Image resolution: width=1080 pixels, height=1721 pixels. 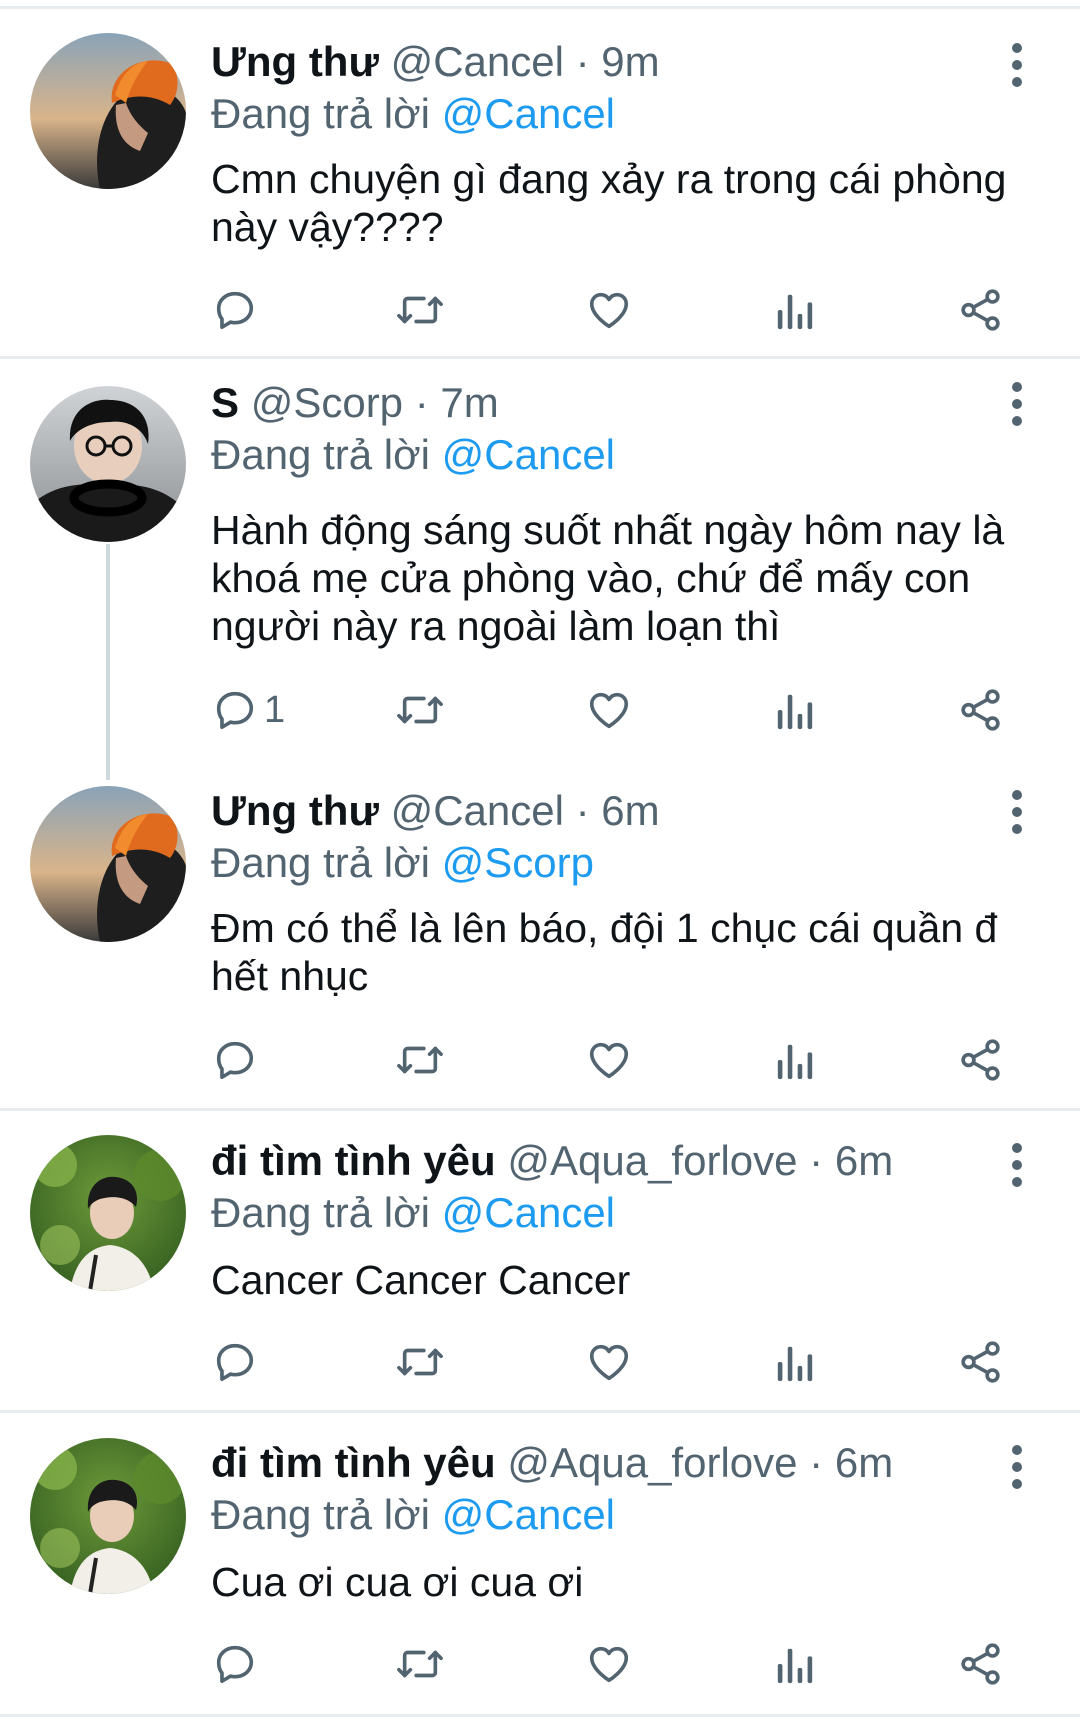 I want to click on action-bar: 1, so click(x=540, y=710).